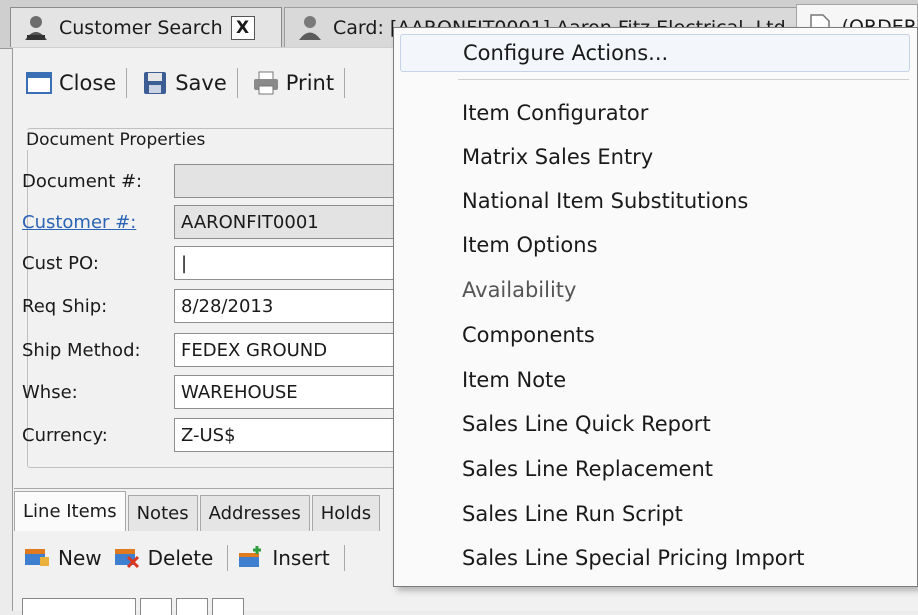  What do you see at coordinates (294, 222) in the screenshot?
I see `customer-number-input: AARONFIT0001` at bounding box center [294, 222].